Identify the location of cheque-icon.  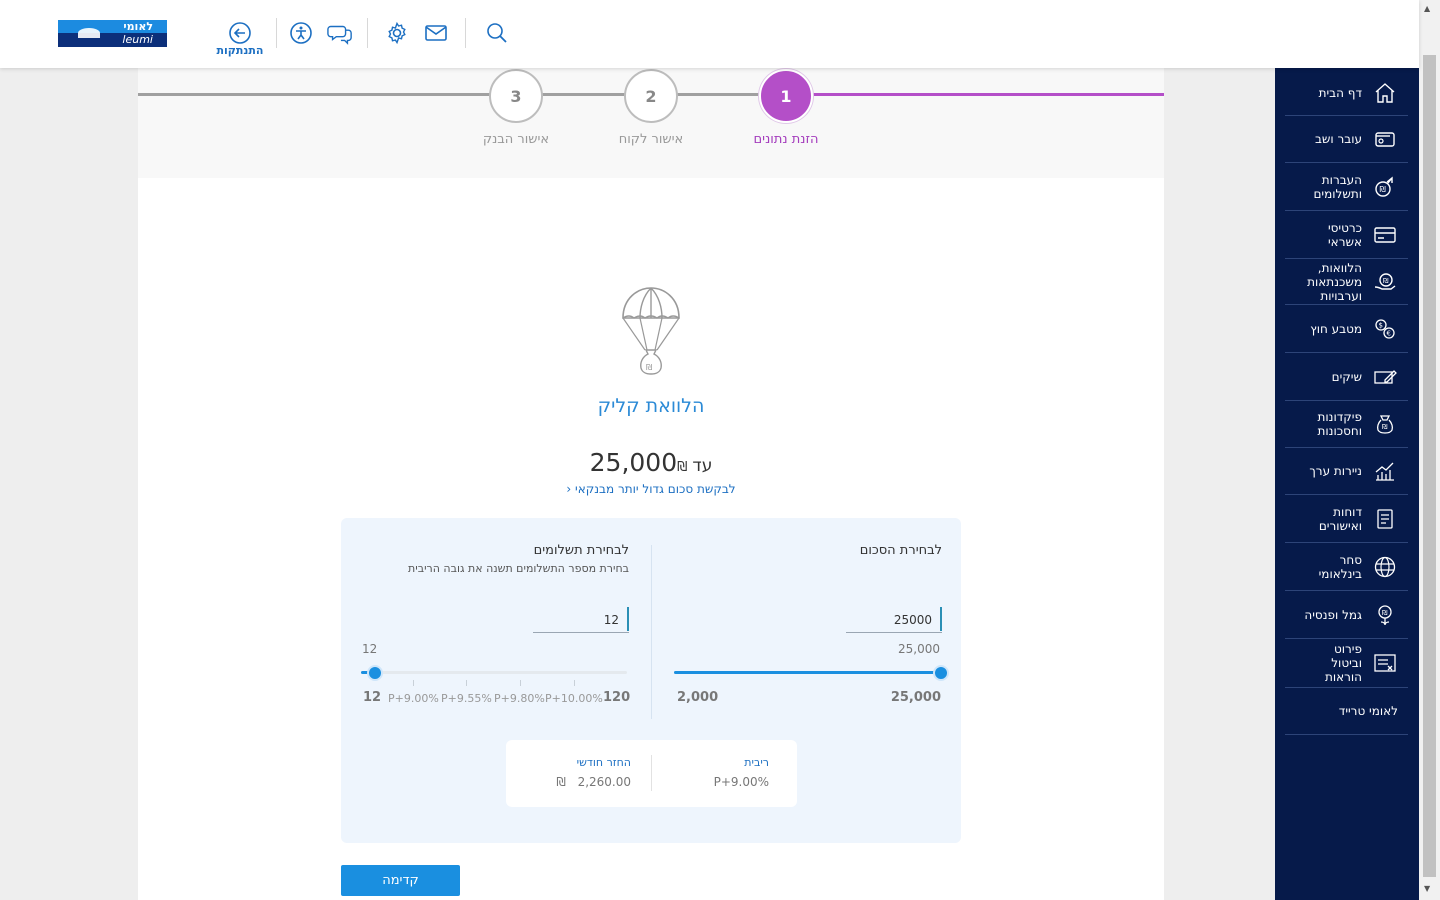
(1385, 377).